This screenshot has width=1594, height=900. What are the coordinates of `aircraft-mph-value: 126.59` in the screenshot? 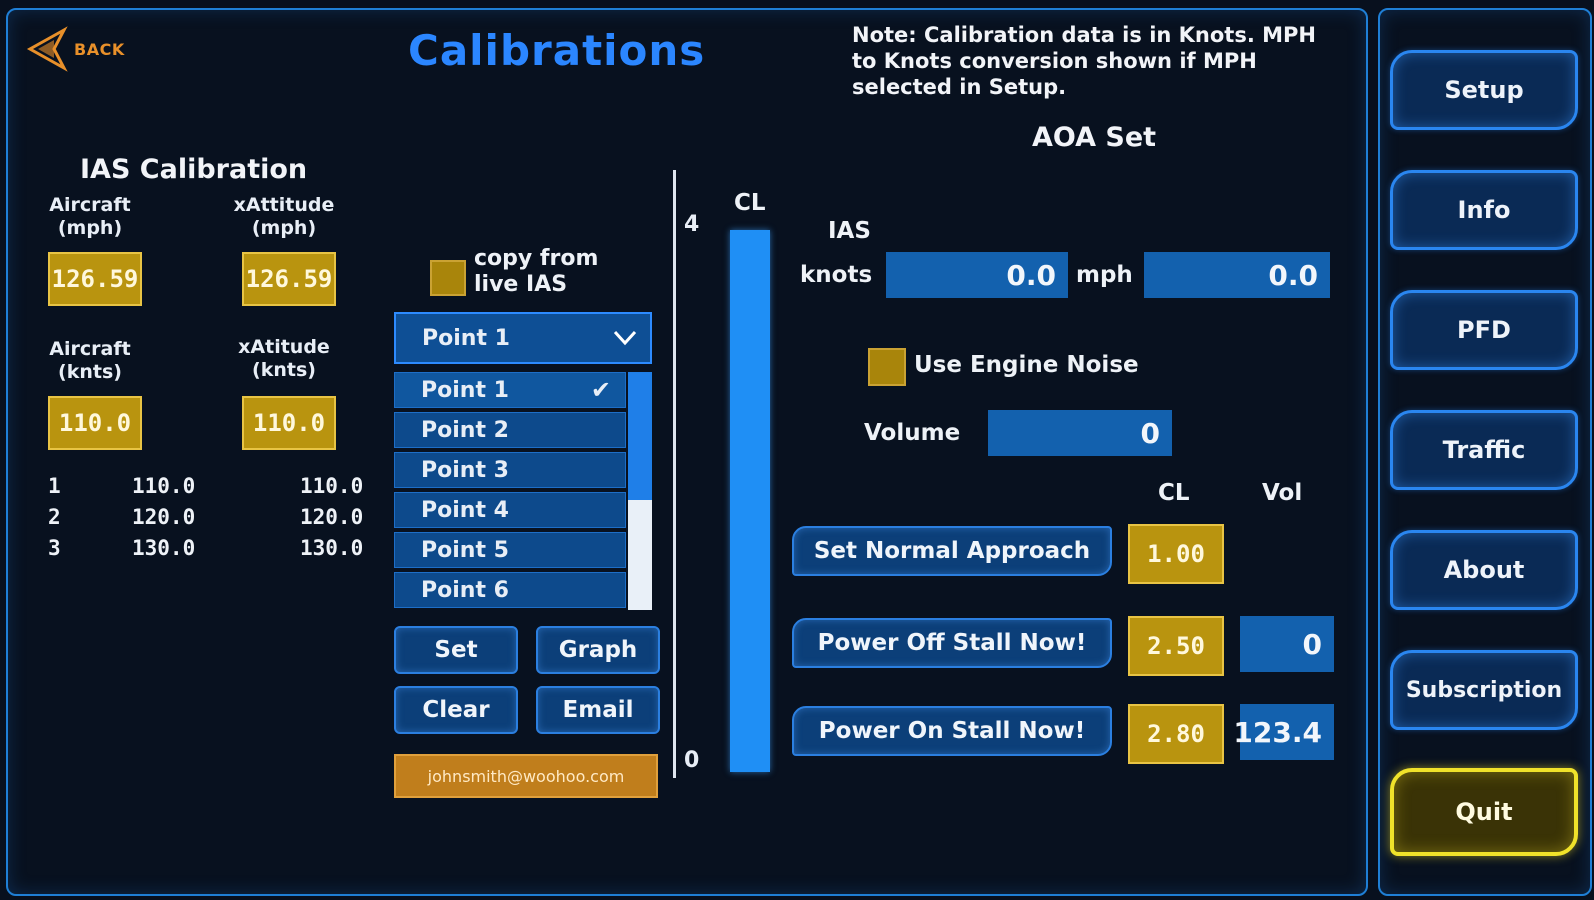 It's located at (95, 279).